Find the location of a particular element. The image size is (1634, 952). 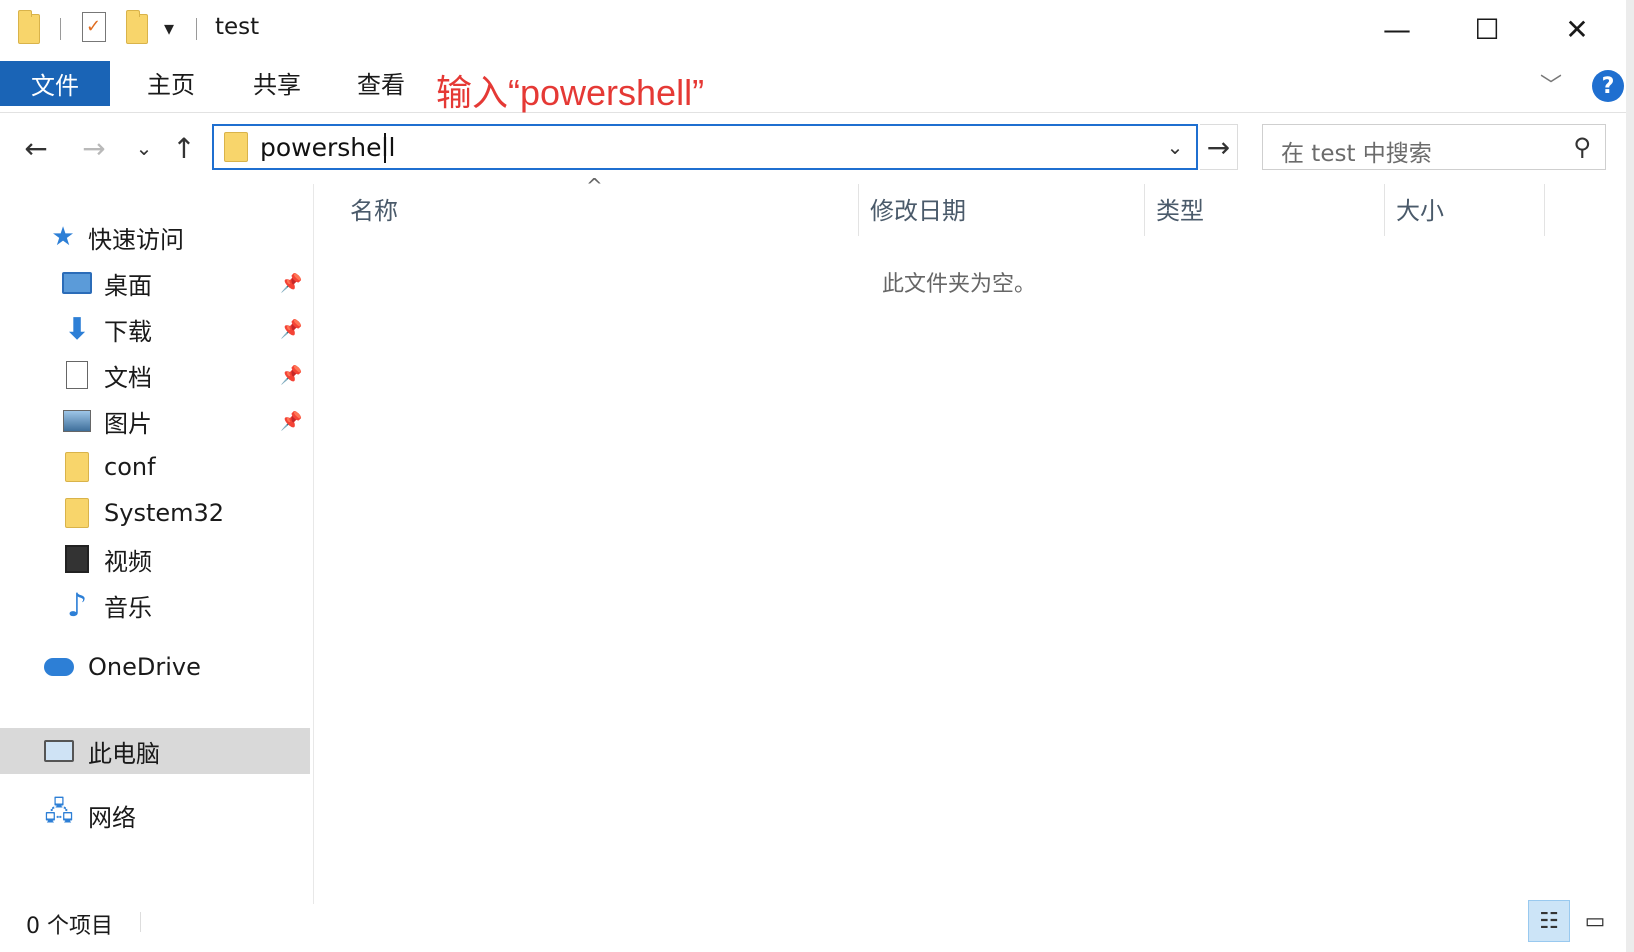

video-icon is located at coordinates (77, 559).